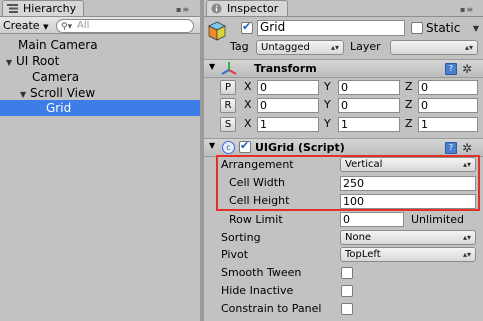  Describe the element at coordinates (245, 146) in the screenshot. I see `uigrid-enabled-checkbox` at that location.